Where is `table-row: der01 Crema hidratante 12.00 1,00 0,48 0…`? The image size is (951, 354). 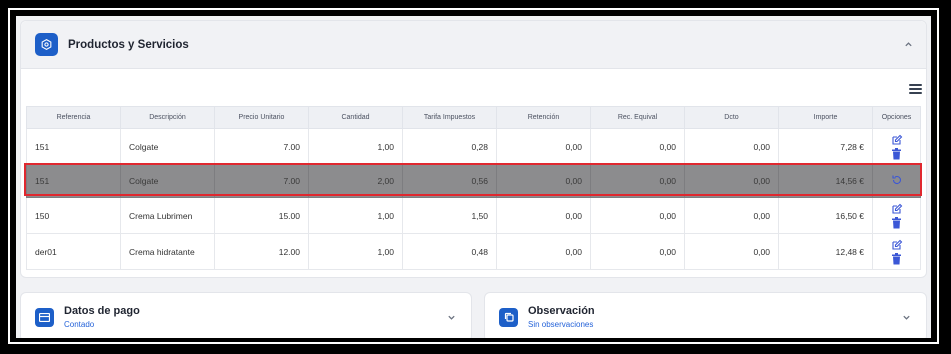 table-row: der01 Crema hidratante 12.00 1,00 0,48 0… is located at coordinates (473, 251).